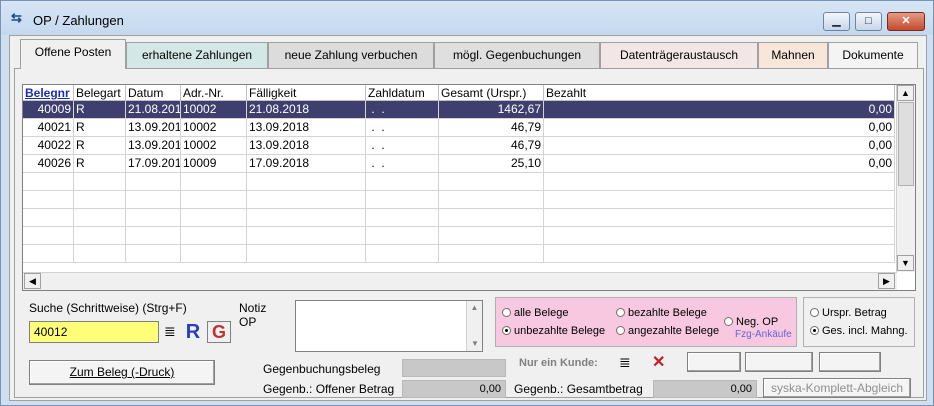 This screenshot has width=934, height=406. Describe the element at coordinates (558, 363) in the screenshot. I see `nur-ein-kunde-label: Nur ein Kunde:` at that location.